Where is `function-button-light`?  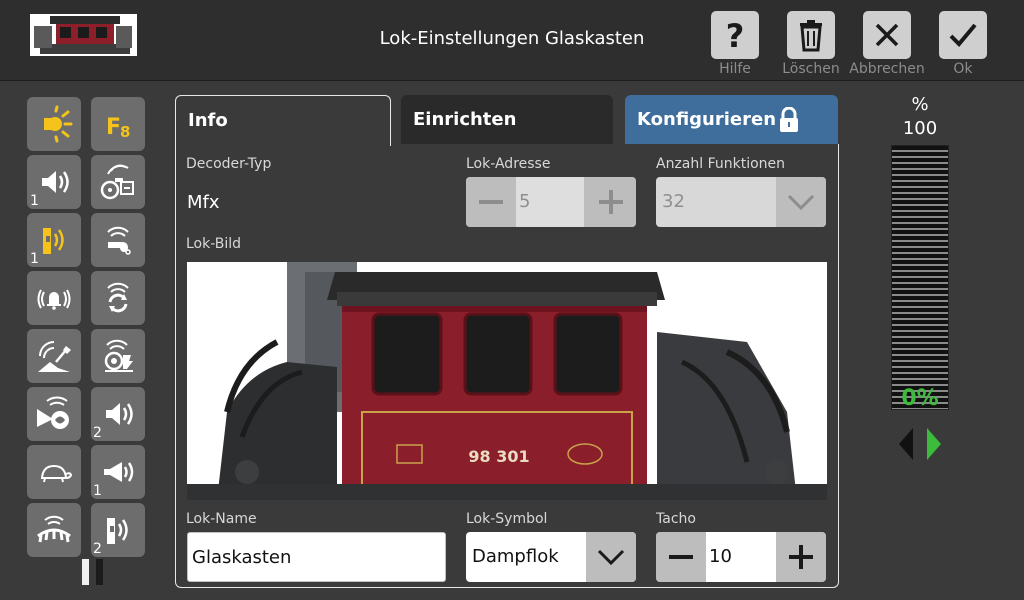
function-button-light is located at coordinates (54, 124).